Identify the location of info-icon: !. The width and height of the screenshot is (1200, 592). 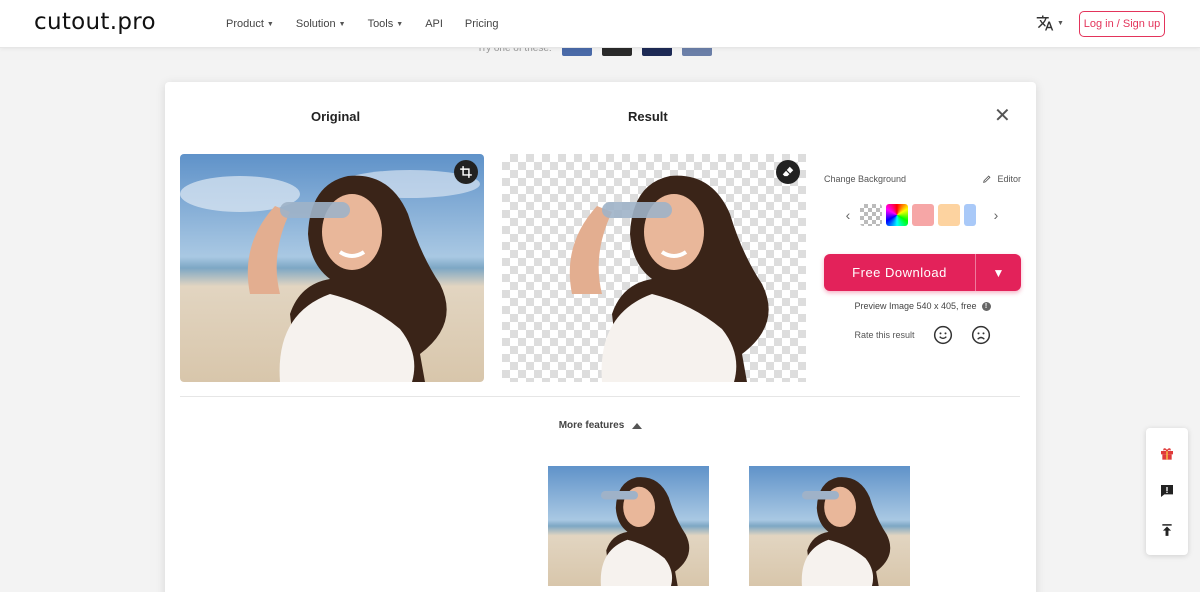
(986, 306).